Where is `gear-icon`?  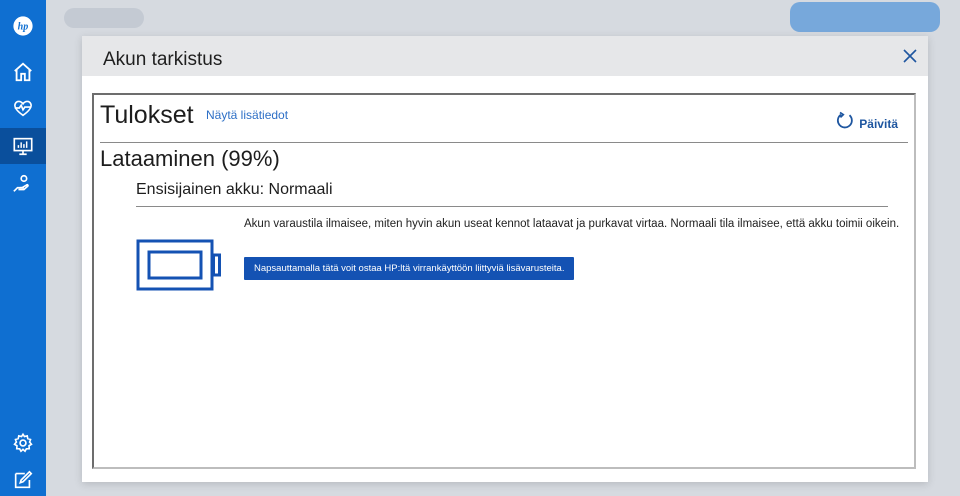
gear-icon is located at coordinates (23, 443).